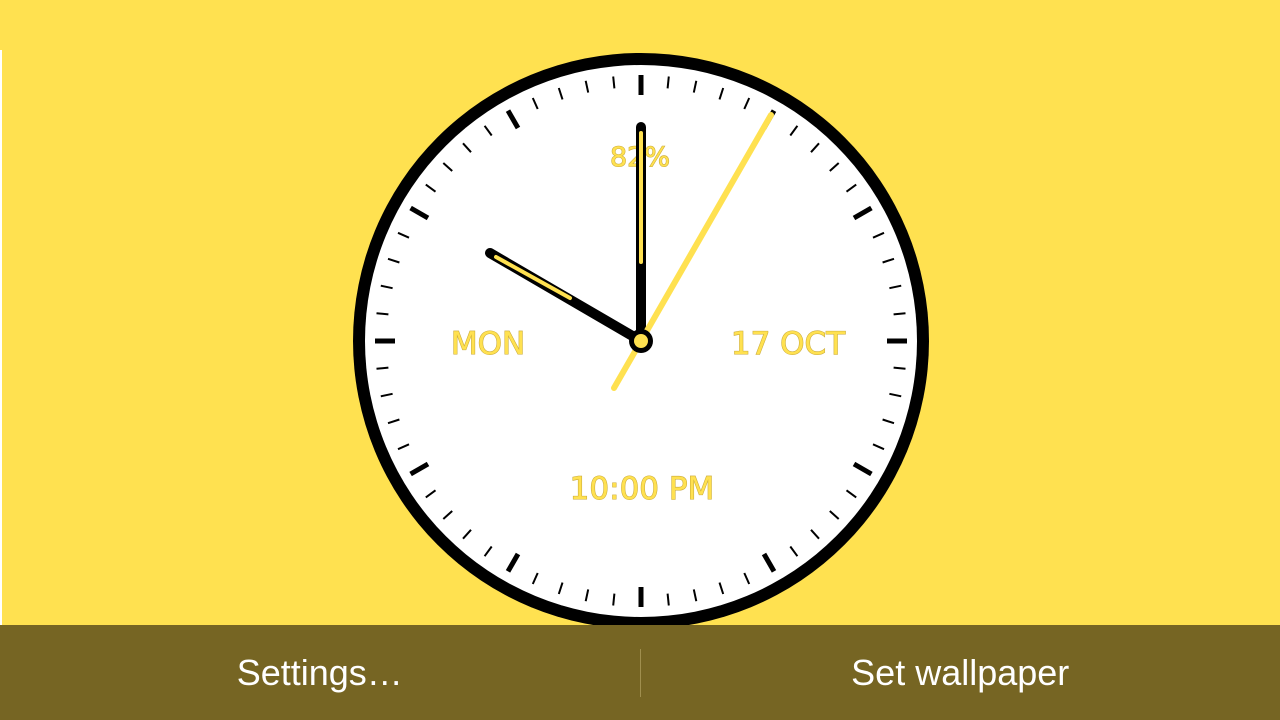 This screenshot has width=1280, height=720. Describe the element at coordinates (642, 489) in the screenshot. I see `time-label: 10:00 PM` at that location.